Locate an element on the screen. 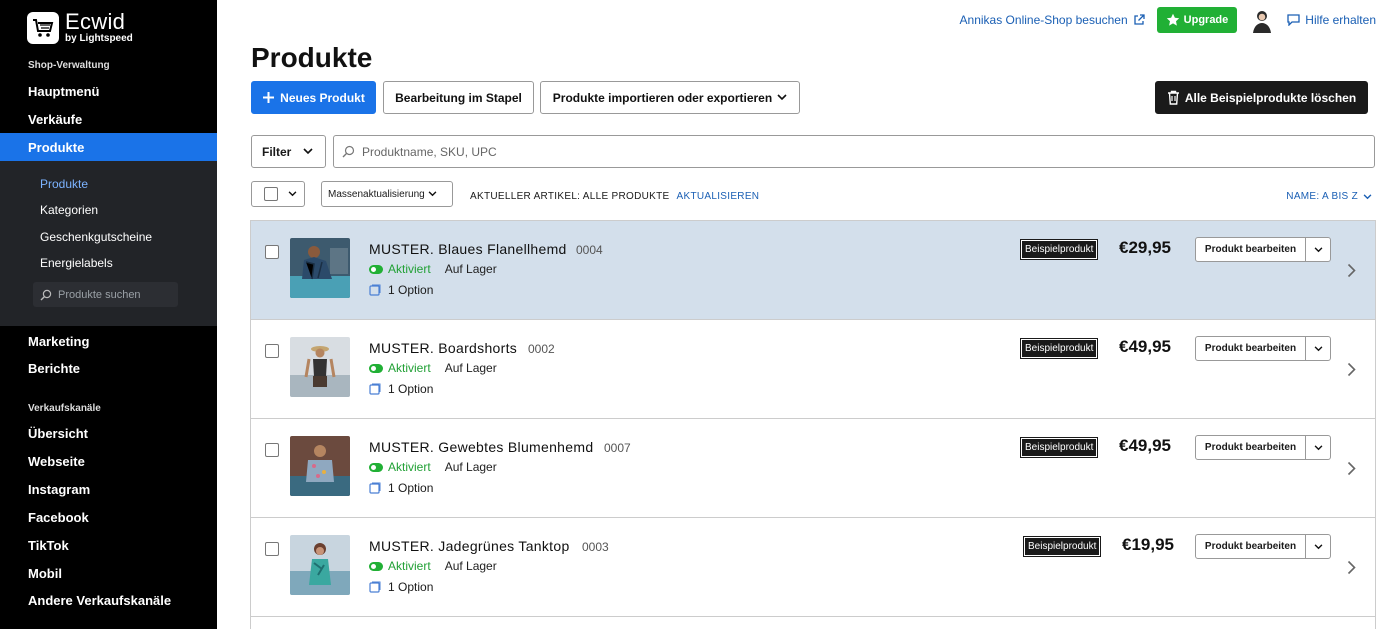  sidebar-item-website: Webseite is located at coordinates (56, 461).